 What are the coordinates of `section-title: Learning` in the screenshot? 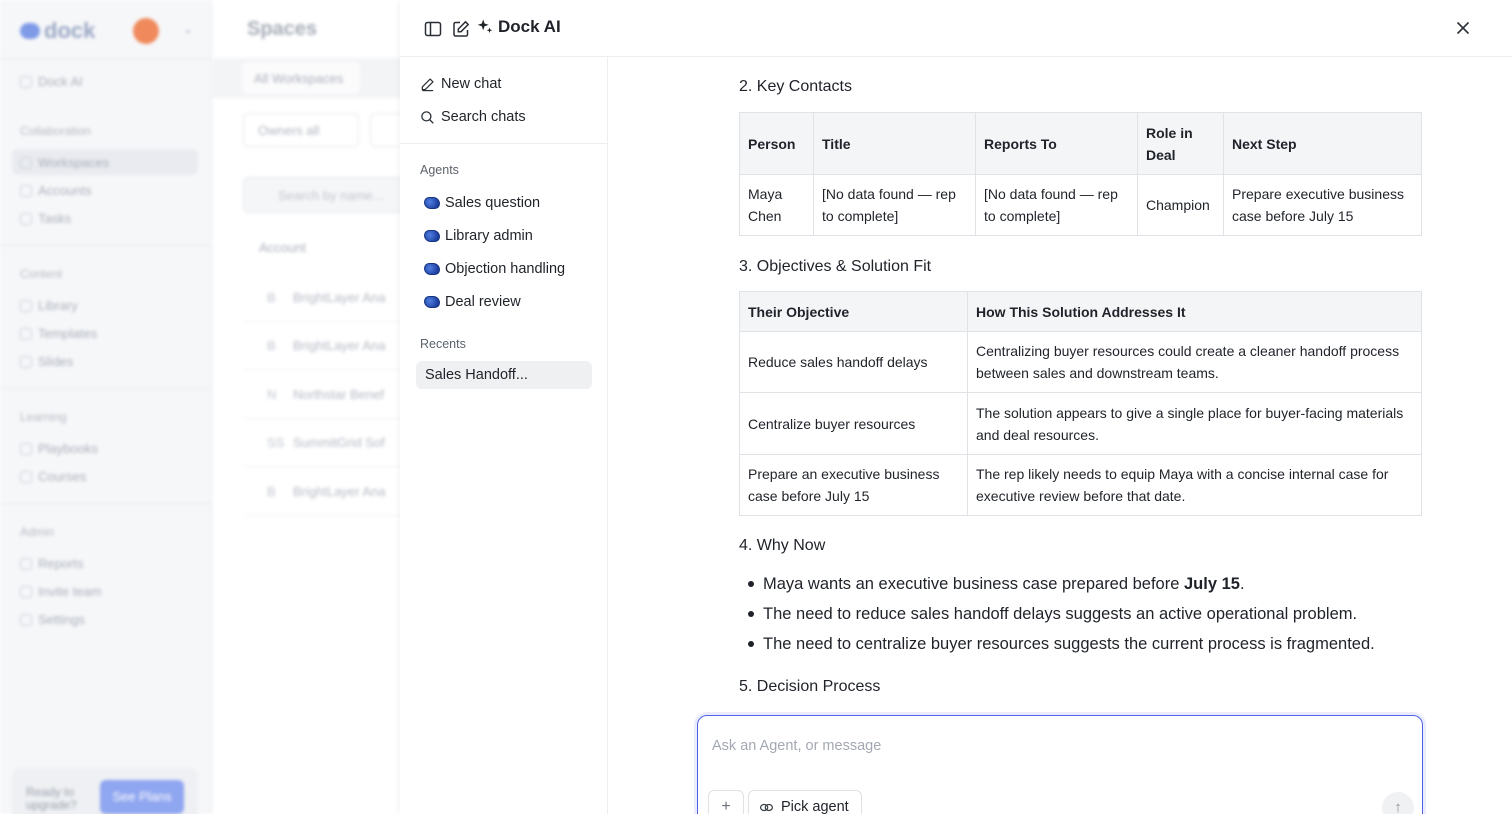 It's located at (43, 417).